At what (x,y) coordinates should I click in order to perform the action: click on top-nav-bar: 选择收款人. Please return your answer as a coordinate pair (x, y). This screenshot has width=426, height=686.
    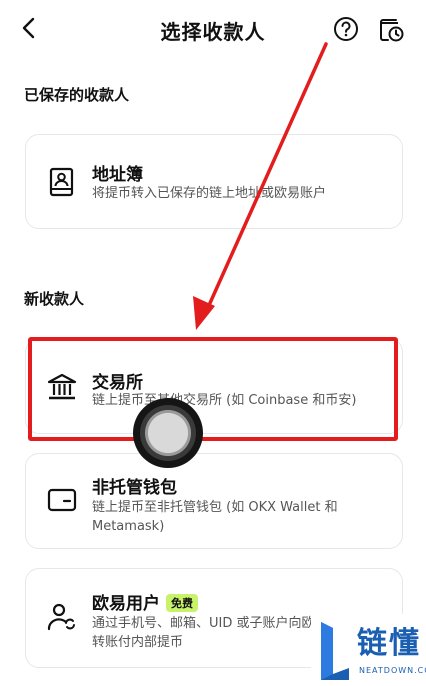
    Looking at the image, I should click on (213, 29).